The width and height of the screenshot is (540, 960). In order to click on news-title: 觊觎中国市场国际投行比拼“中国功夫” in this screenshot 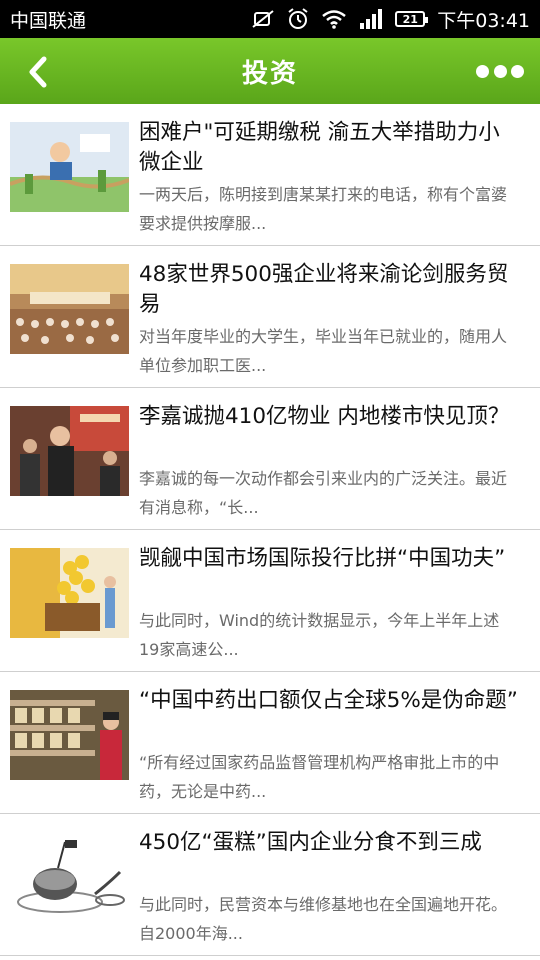, I will do `click(322, 558)`.